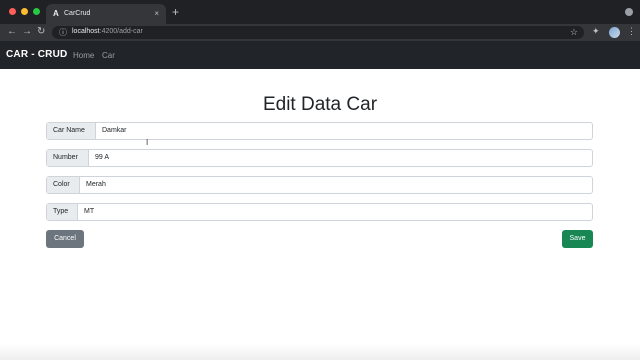  I want to click on bottom-shade, so click(320, 352).